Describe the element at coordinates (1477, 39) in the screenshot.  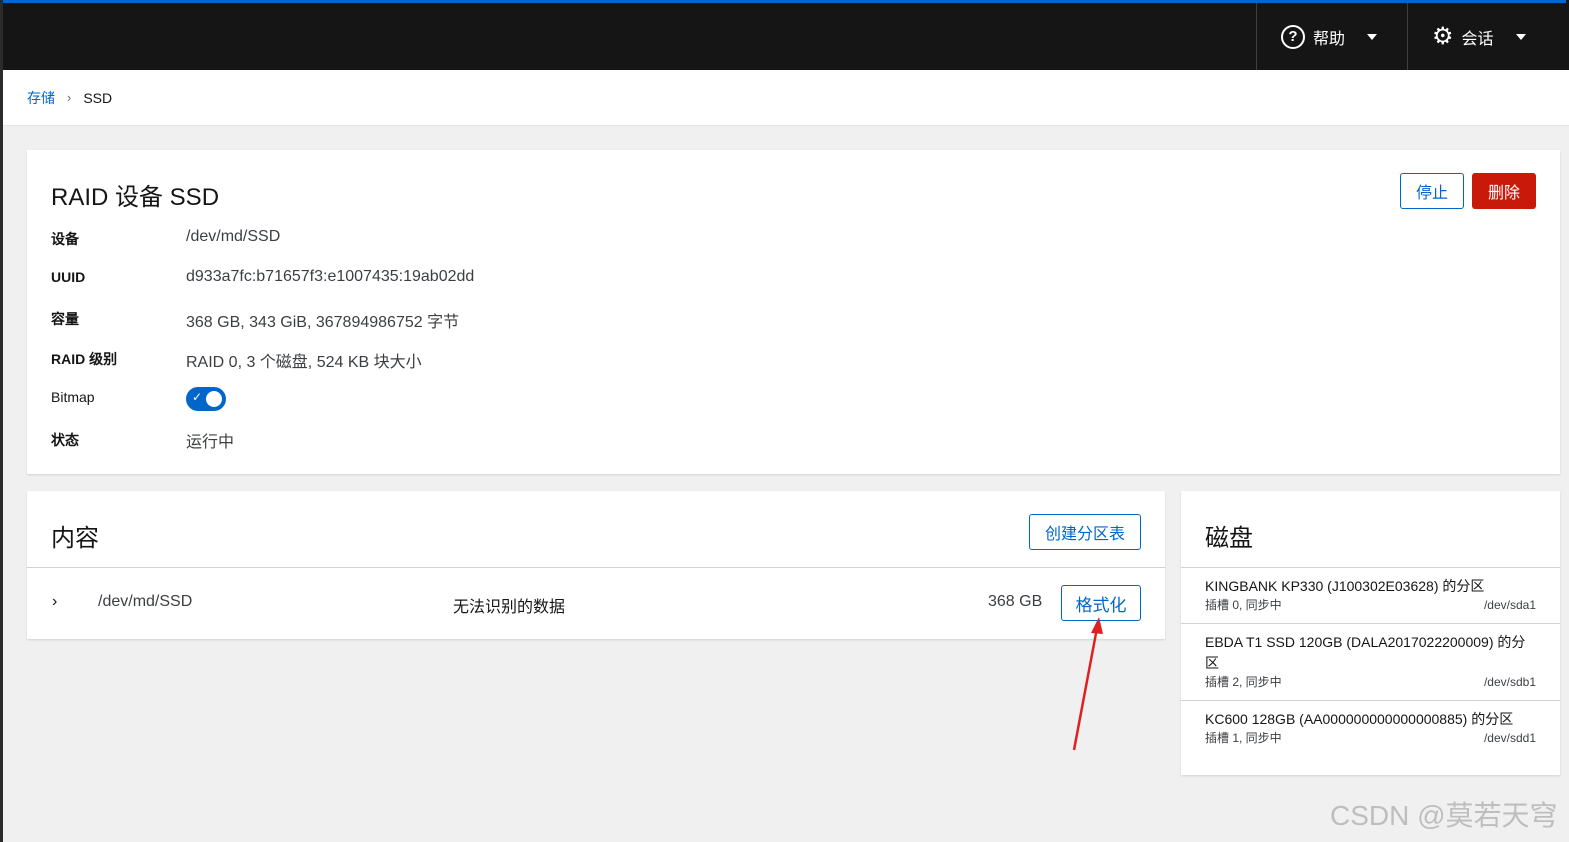
I see `session-label: 会话` at that location.